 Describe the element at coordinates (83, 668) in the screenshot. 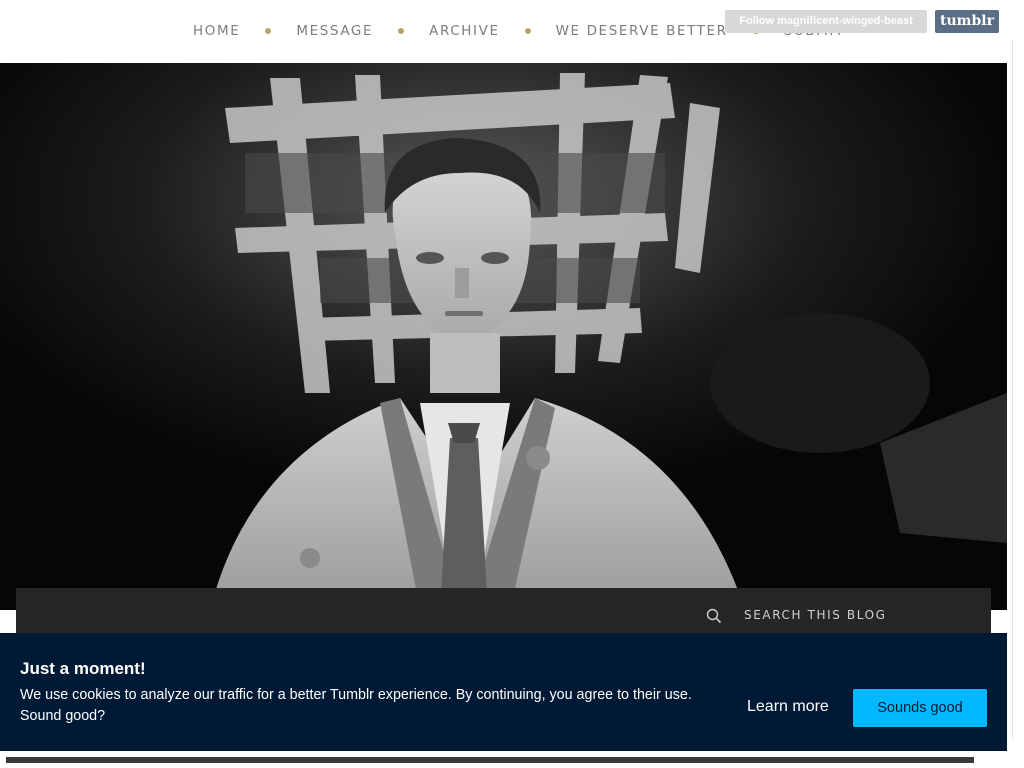

I see `cookie-banner-title: Just a moment!` at that location.